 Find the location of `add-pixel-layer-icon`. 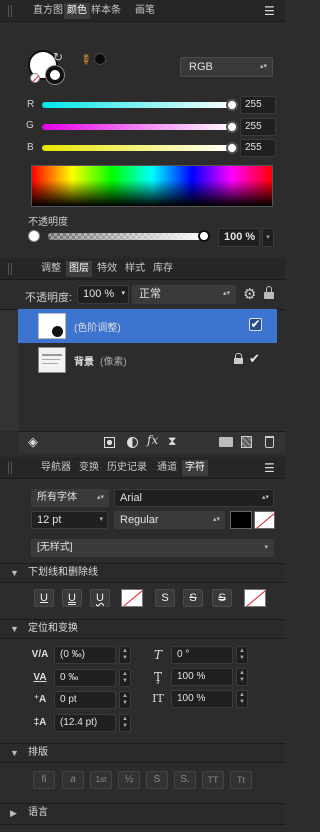

add-pixel-layer-icon is located at coordinates (246, 442).